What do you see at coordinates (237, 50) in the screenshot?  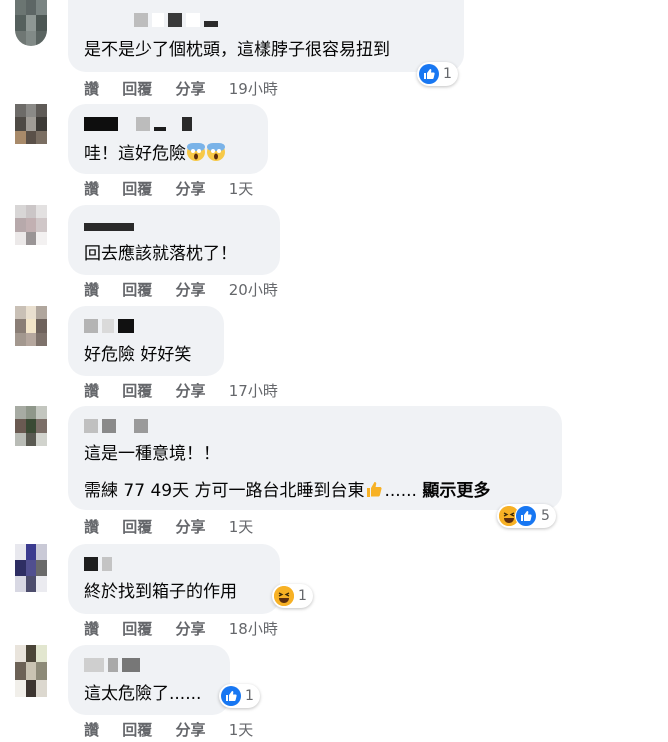 I see `comment-text: 是不是少了個枕頭，這樣脖子很容易扭到` at bounding box center [237, 50].